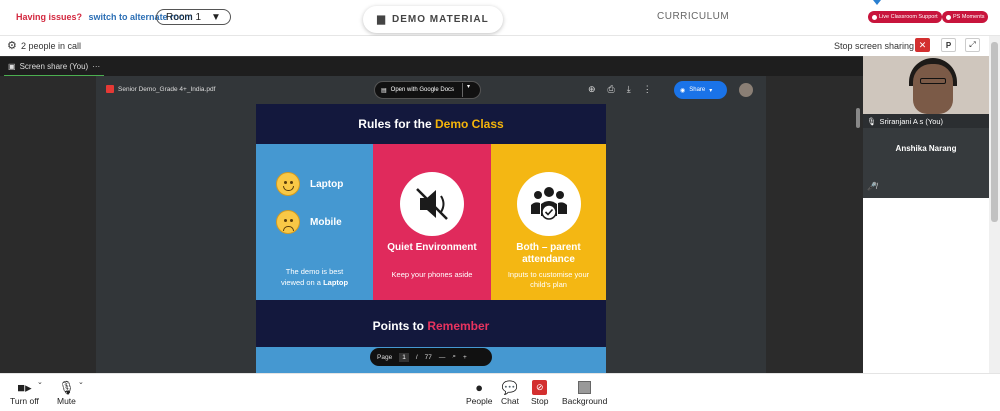  What do you see at coordinates (510, 401) in the screenshot?
I see `chat-label: Chat` at bounding box center [510, 401].